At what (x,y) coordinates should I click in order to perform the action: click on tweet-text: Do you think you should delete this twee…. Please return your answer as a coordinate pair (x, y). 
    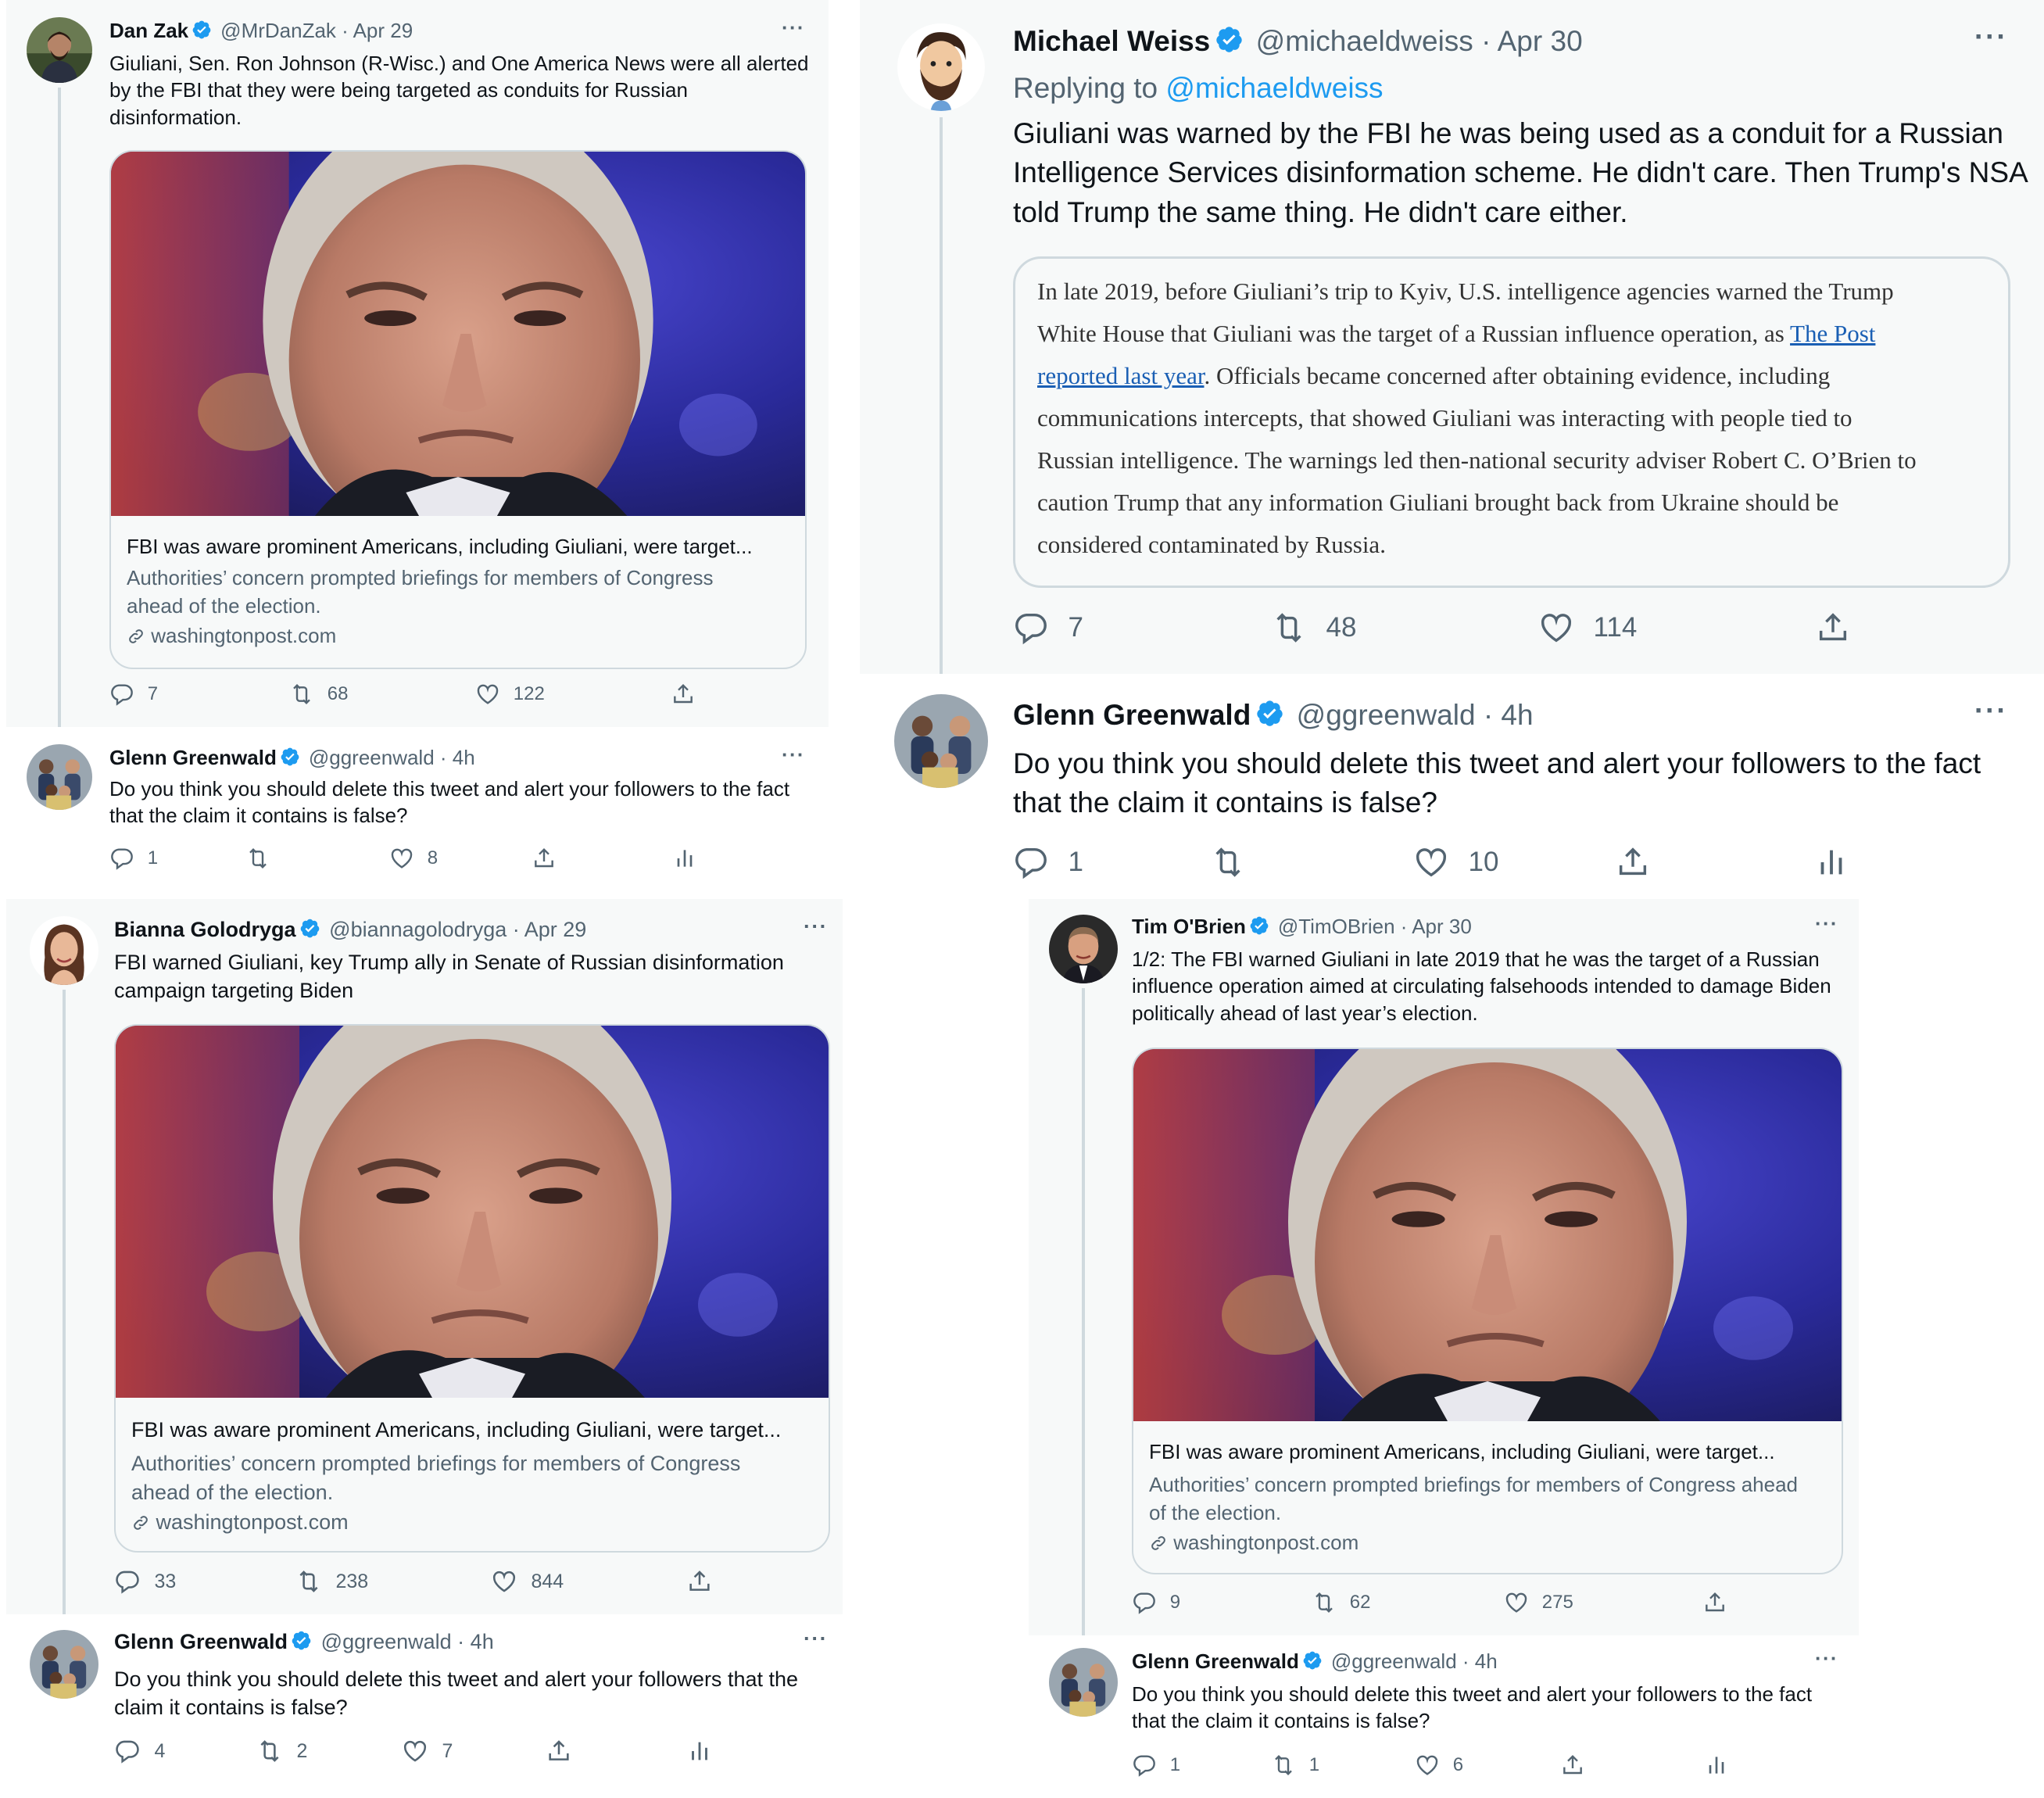
    Looking at the image, I should click on (449, 802).